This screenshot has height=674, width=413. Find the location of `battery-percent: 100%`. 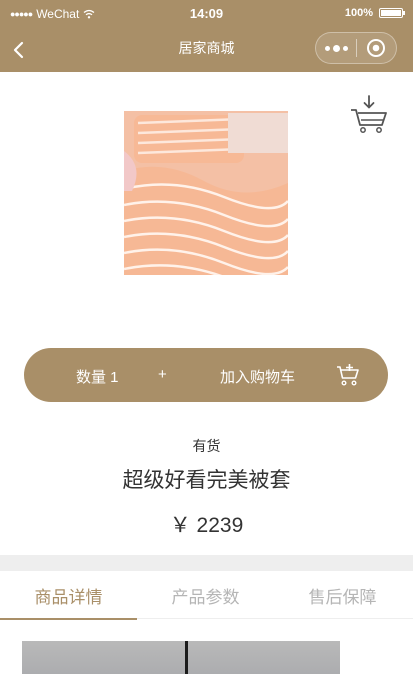

battery-percent: 100% is located at coordinates (358, 13).